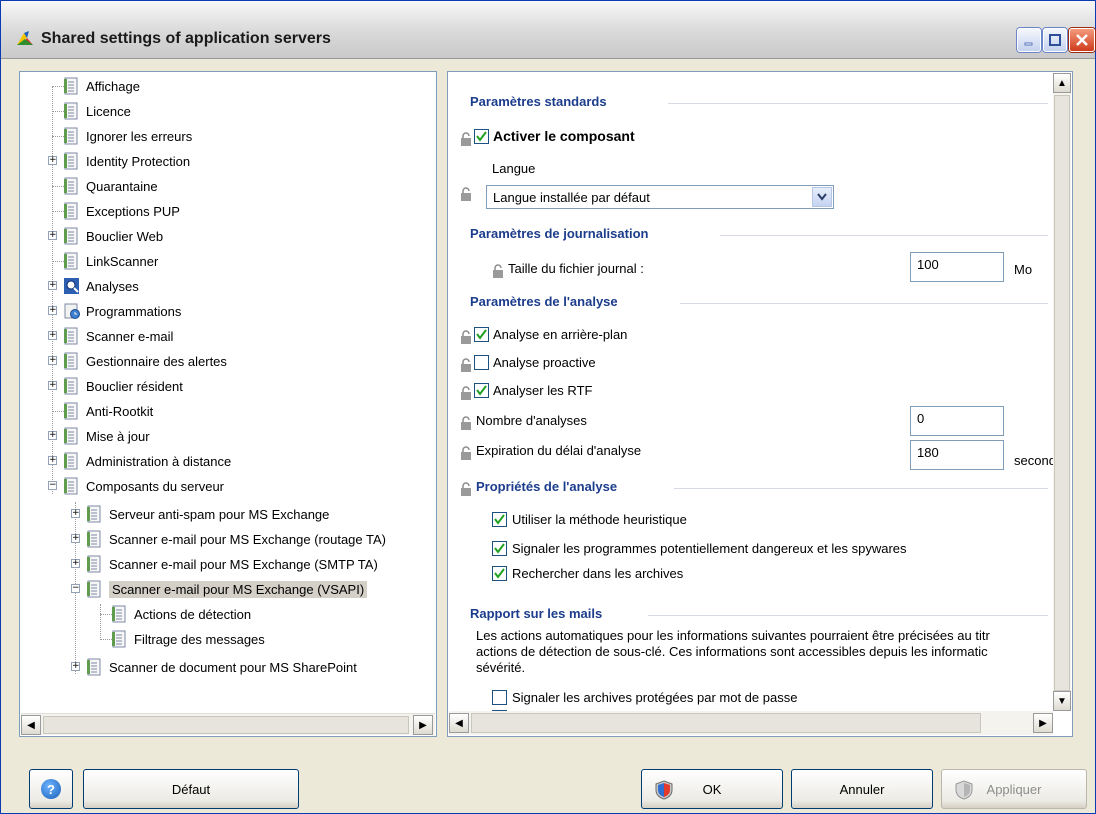  I want to click on default-button: Défaut, so click(191, 789).